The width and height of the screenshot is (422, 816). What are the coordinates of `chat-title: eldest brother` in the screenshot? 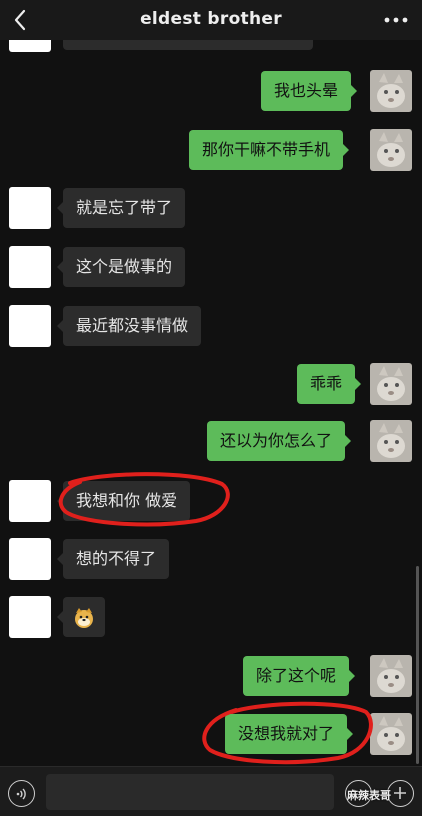 It's located at (211, 19).